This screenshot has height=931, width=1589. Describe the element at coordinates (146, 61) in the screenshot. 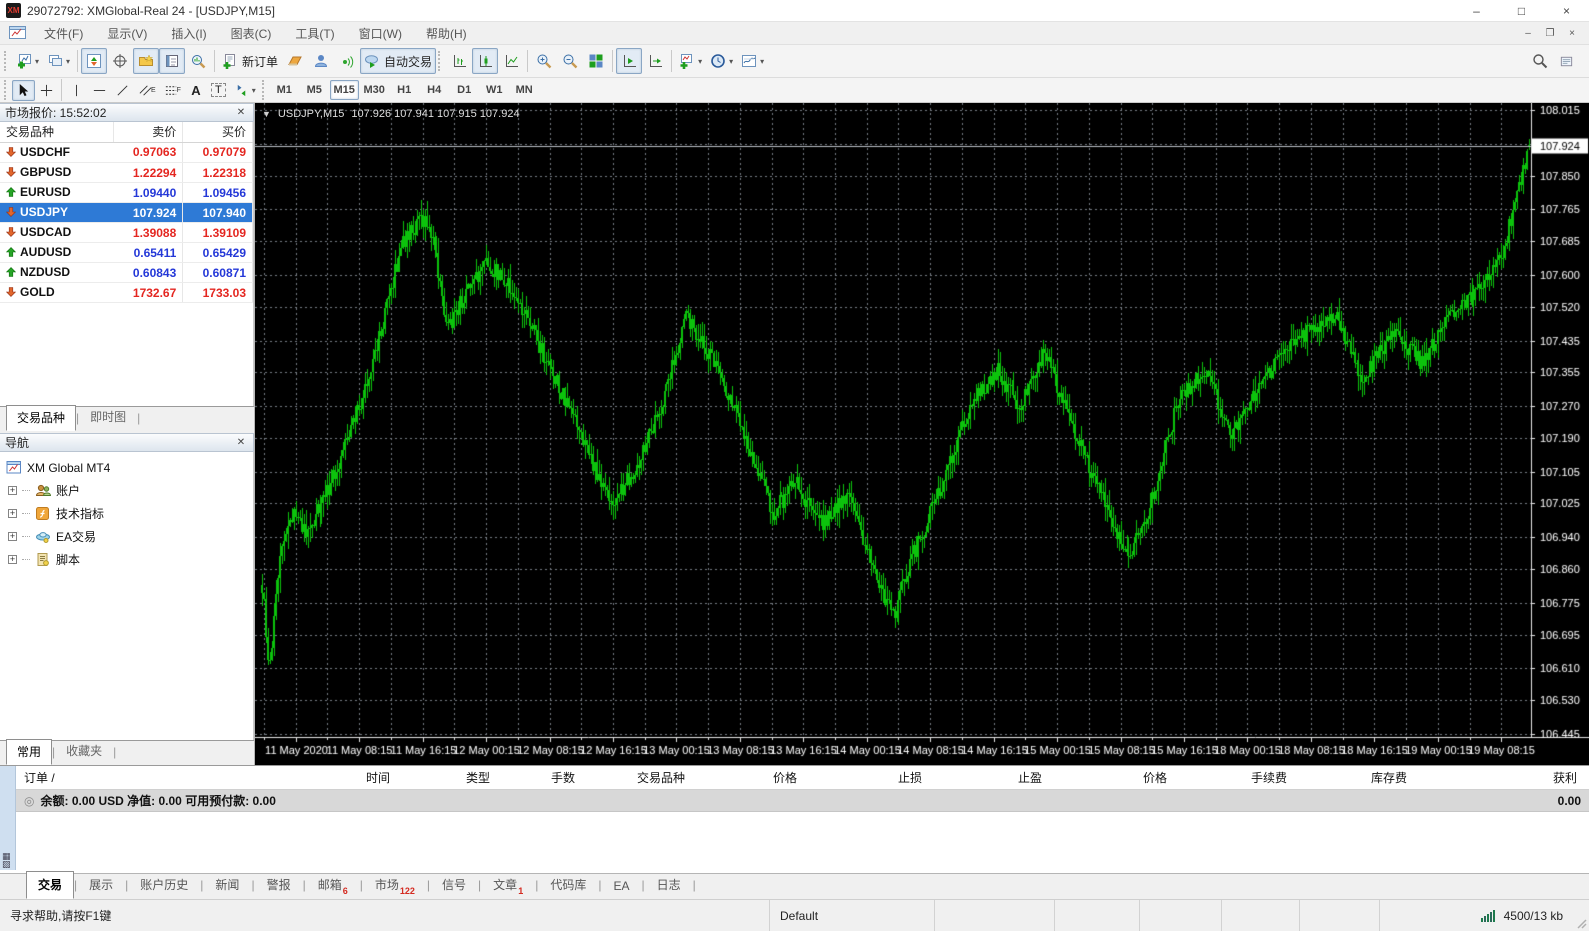

I see `navigator-toggle-button` at that location.